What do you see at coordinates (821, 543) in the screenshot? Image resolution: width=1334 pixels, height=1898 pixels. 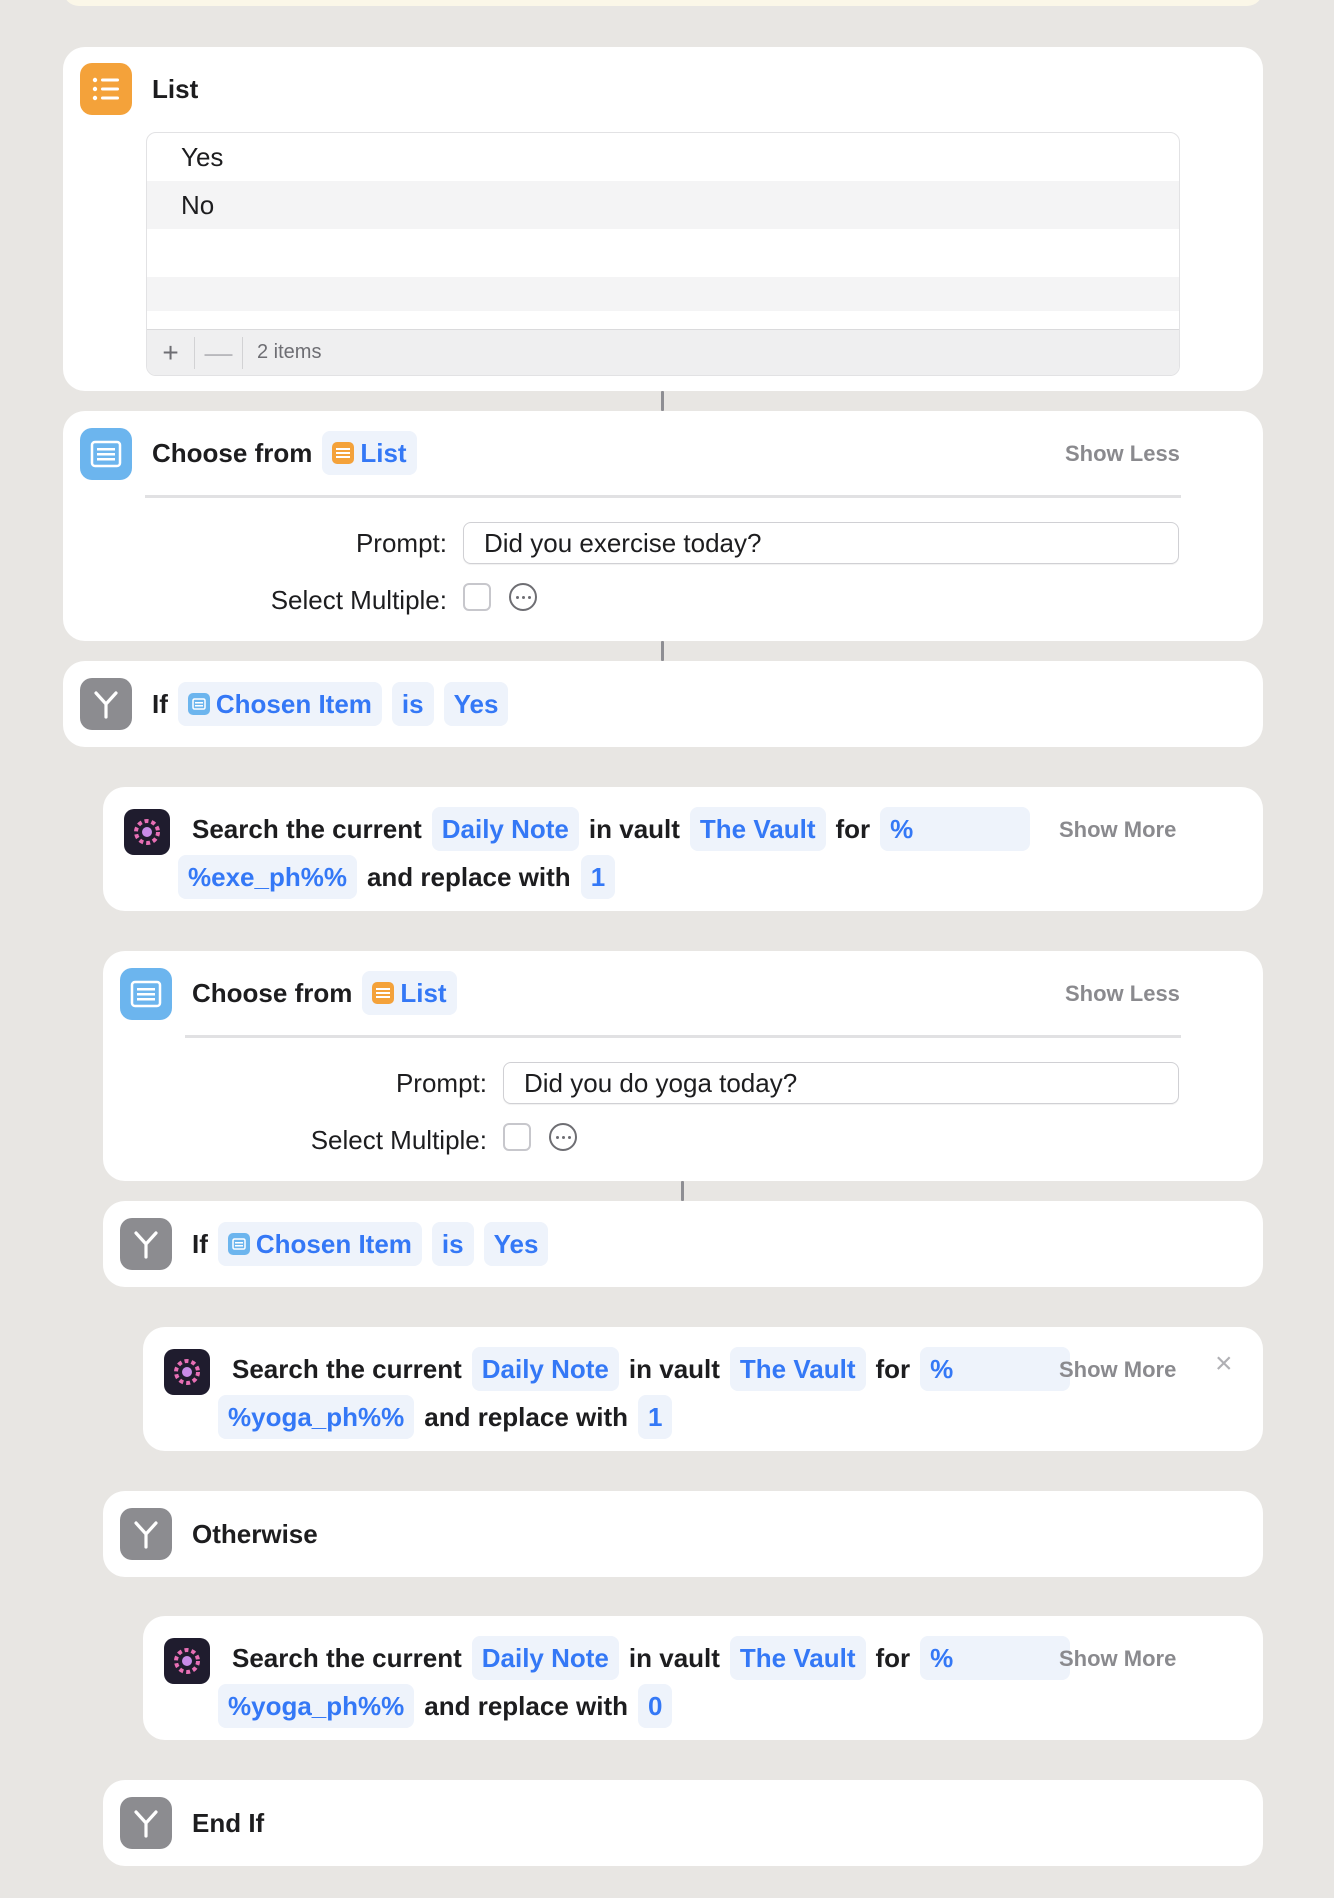 I see `prompt-input: Did you exercise today?` at bounding box center [821, 543].